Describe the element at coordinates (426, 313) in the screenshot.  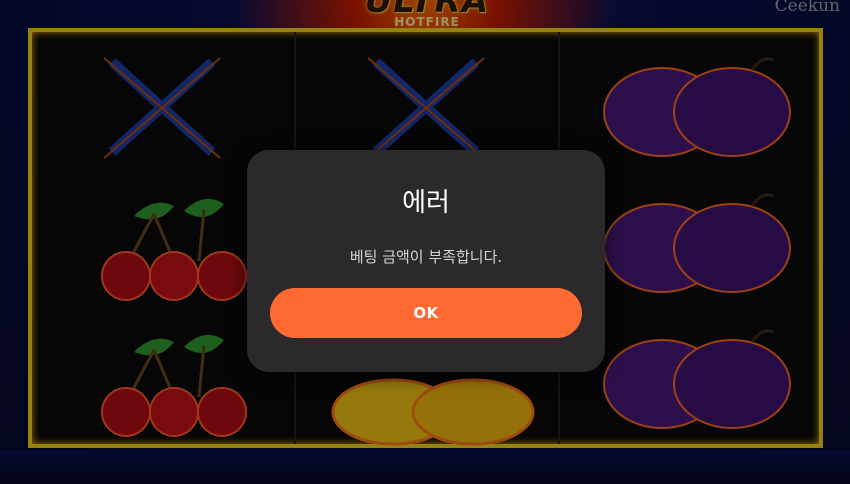
I see `ok-button: OK` at that location.